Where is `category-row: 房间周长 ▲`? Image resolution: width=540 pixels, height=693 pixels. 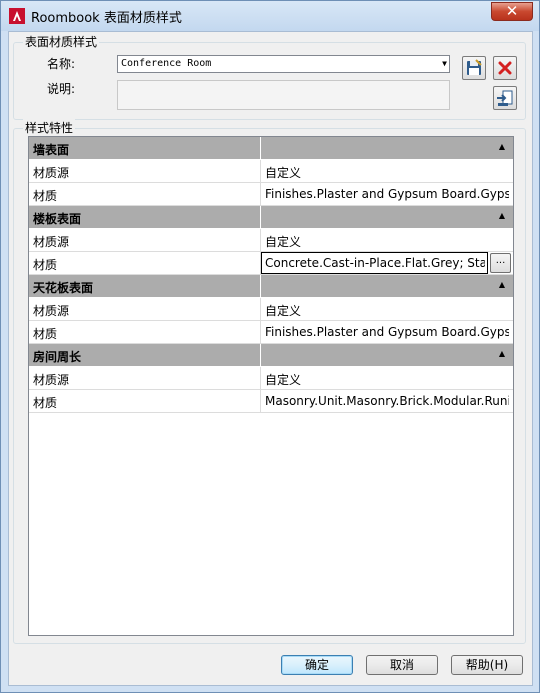
category-row: 房间周长 ▲ is located at coordinates (271, 355).